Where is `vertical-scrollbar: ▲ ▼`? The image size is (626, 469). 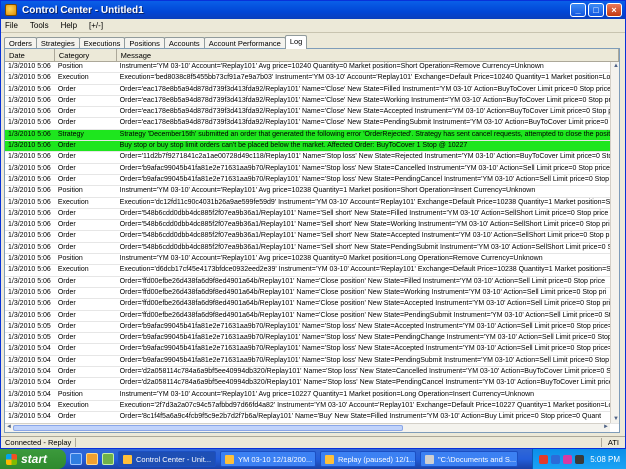
vertical-scrollbar: ▲ ▼ is located at coordinates (614, 242).